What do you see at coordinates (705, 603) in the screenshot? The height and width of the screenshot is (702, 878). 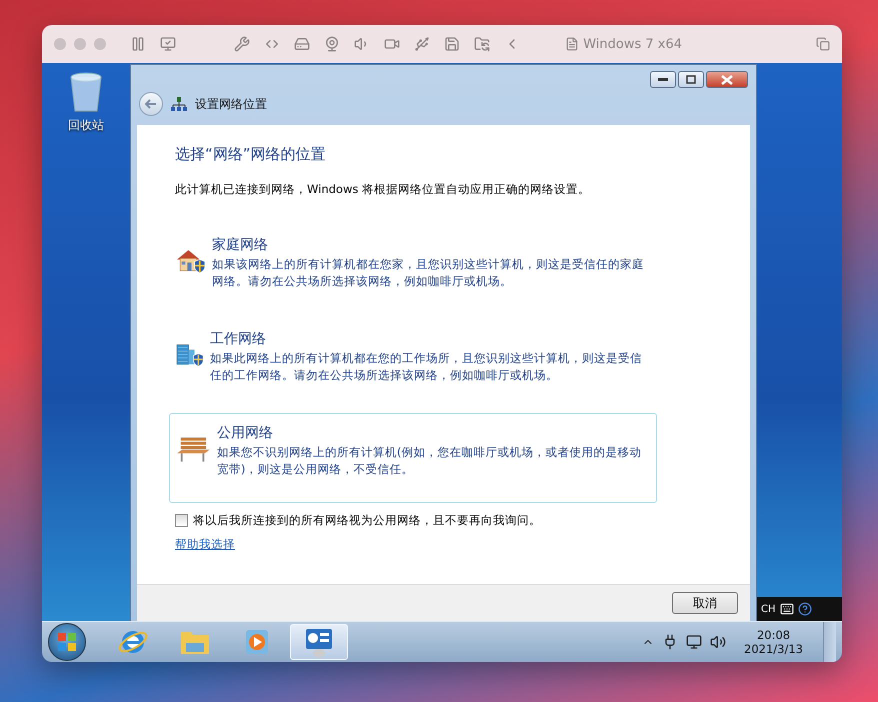 I see `cancel-button: 取消` at bounding box center [705, 603].